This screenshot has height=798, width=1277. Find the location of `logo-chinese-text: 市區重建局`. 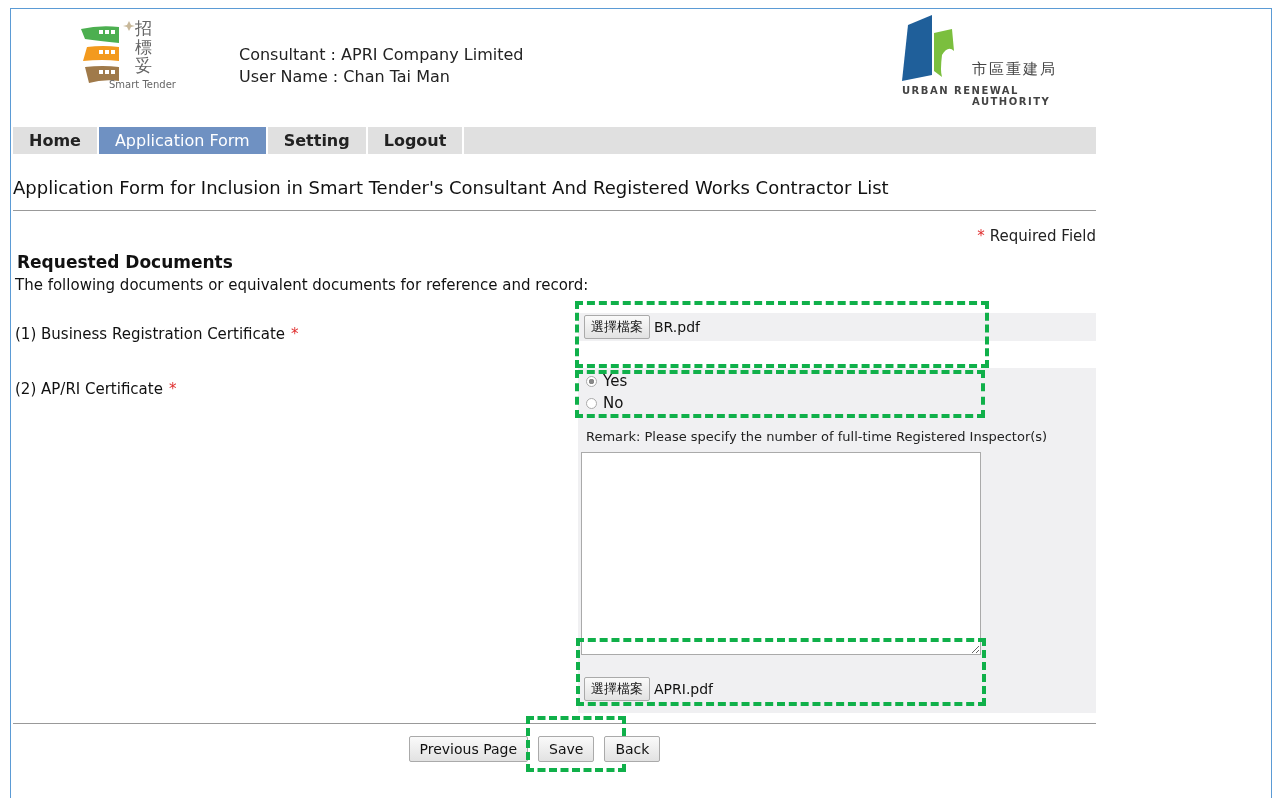

logo-chinese-text: 市區重建局 is located at coordinates (1014, 69).